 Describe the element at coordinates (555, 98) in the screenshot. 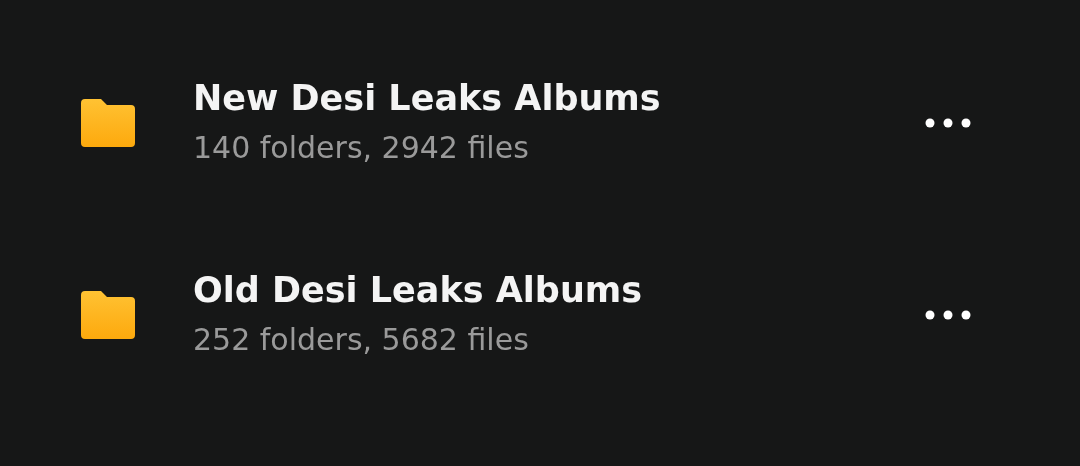

I see `folder-name: New Desi Leaks Albums` at that location.